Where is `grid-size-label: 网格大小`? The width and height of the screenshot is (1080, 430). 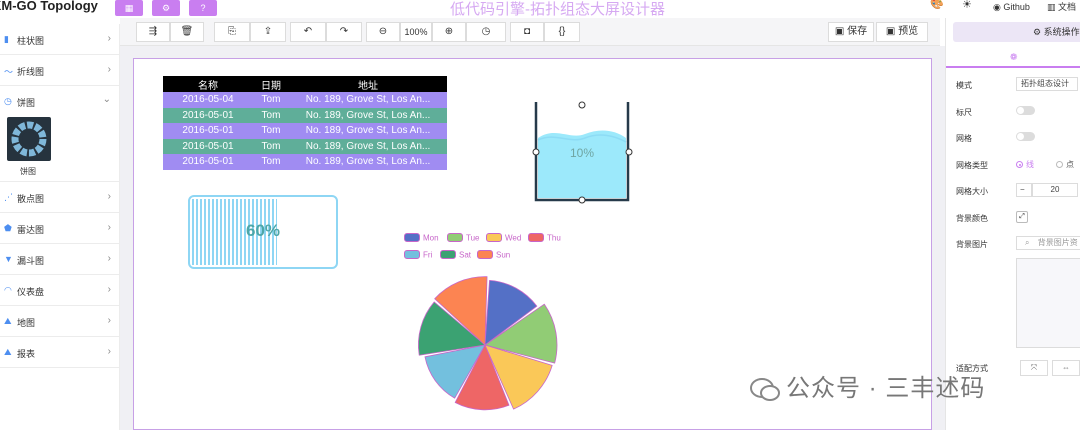 grid-size-label: 网格大小 is located at coordinates (972, 191).